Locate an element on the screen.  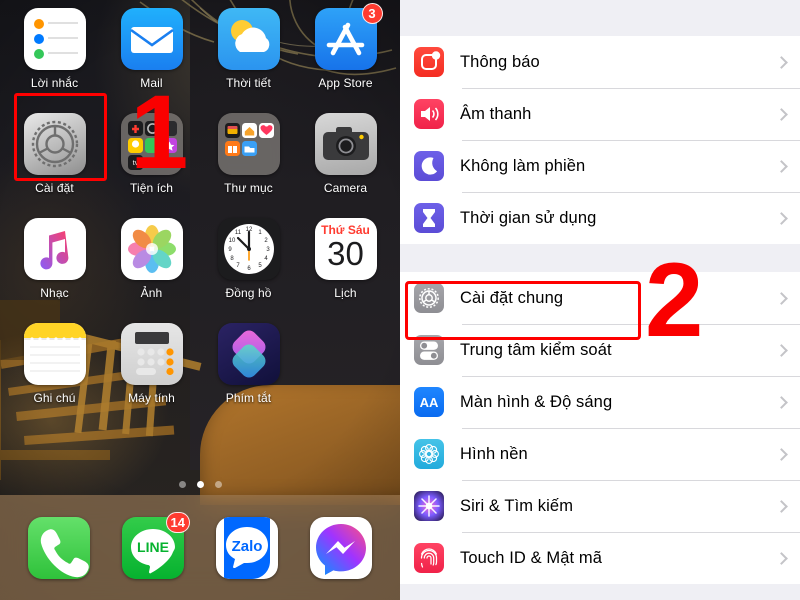
app-music: Nhạc is located at coordinates (54, 265).